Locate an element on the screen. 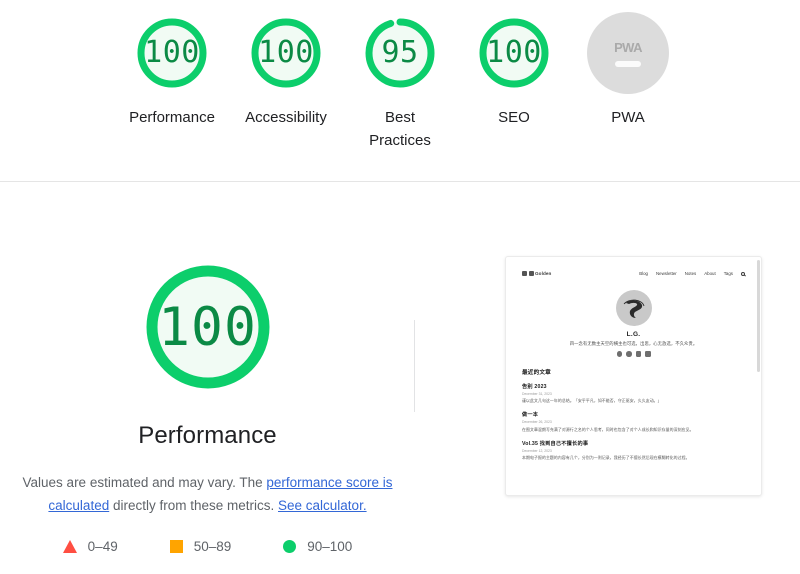  thumbnail-section-title: 最近的文章 is located at coordinates (536, 372).